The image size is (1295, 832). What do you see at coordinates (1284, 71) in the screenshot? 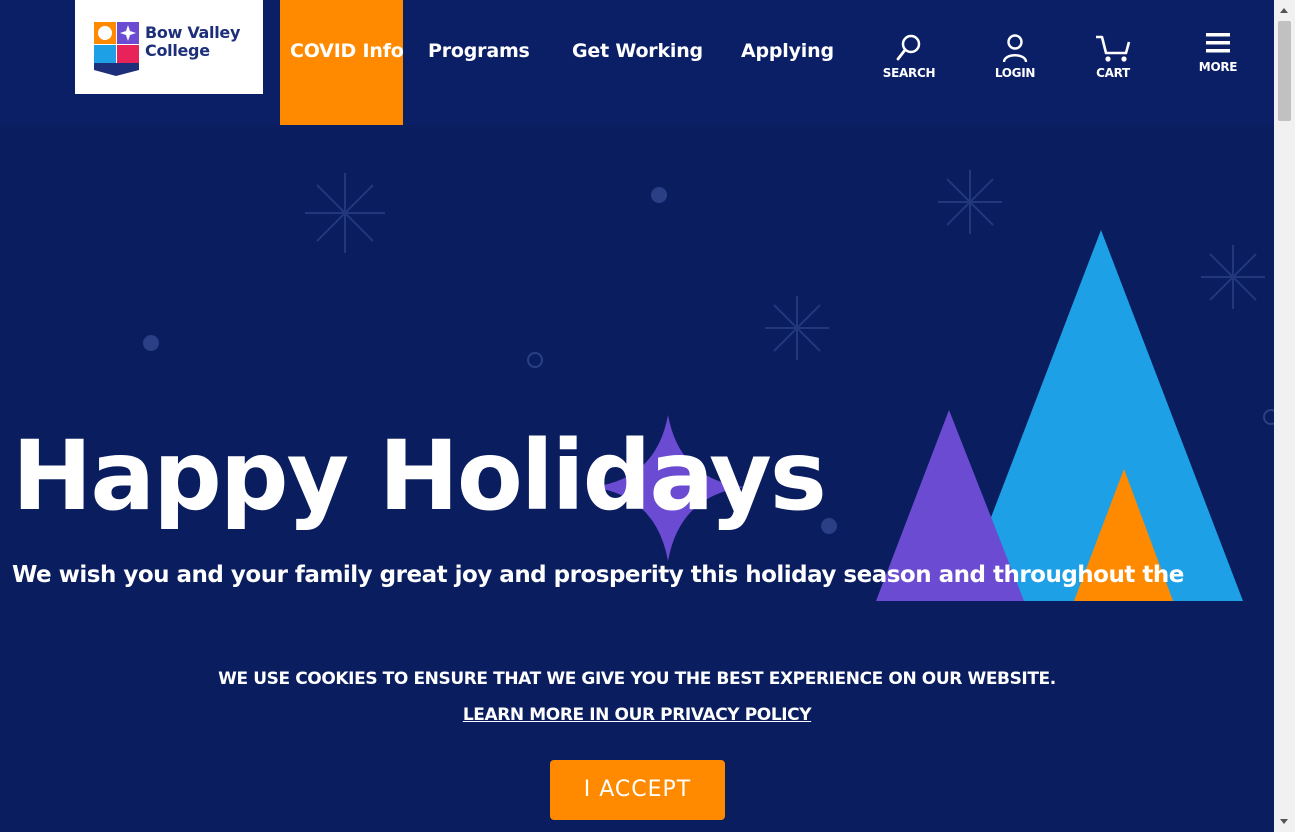
I see `scroll-thumb` at bounding box center [1284, 71].